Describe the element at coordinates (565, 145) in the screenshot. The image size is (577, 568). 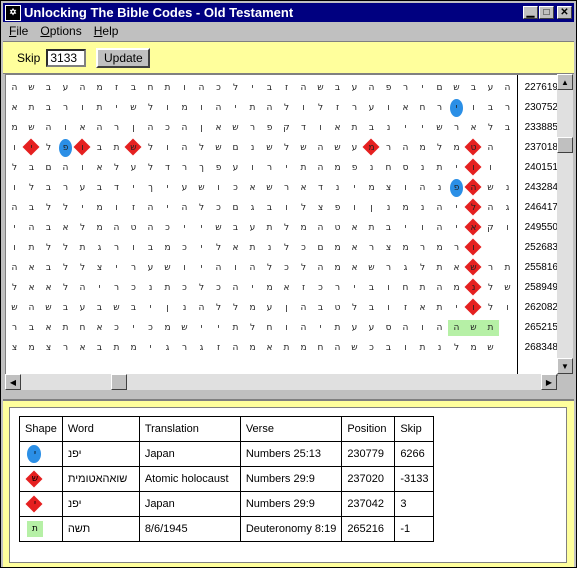
I see `vertical-scroll-thumb` at that location.